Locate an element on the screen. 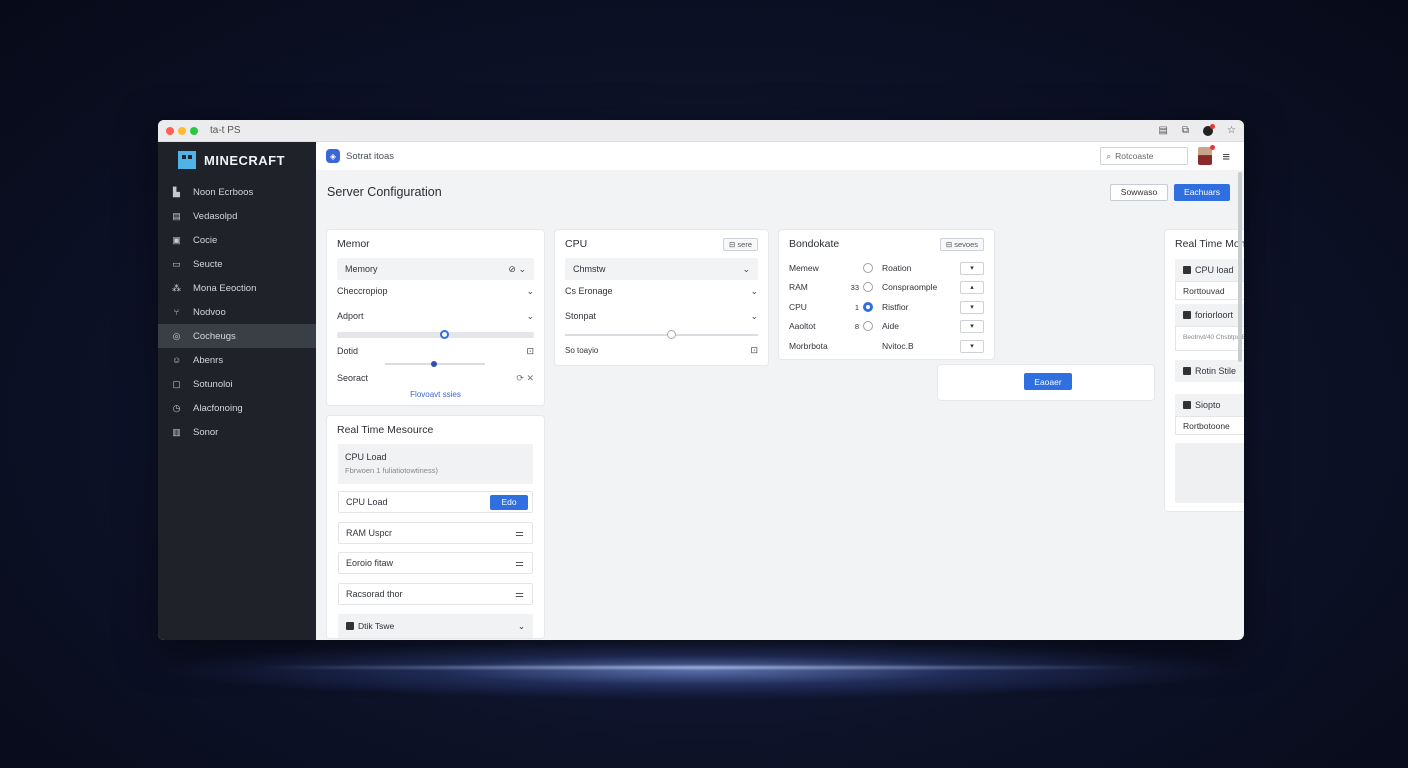 The width and height of the screenshot is (1408, 768). avatar is located at coordinates (1207, 155).